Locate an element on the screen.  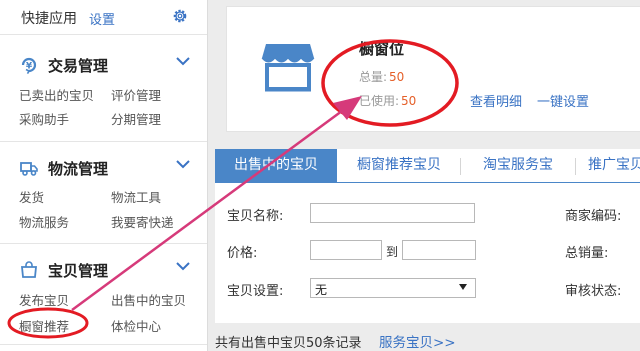
price-to-label: 到 is located at coordinates (392, 252).